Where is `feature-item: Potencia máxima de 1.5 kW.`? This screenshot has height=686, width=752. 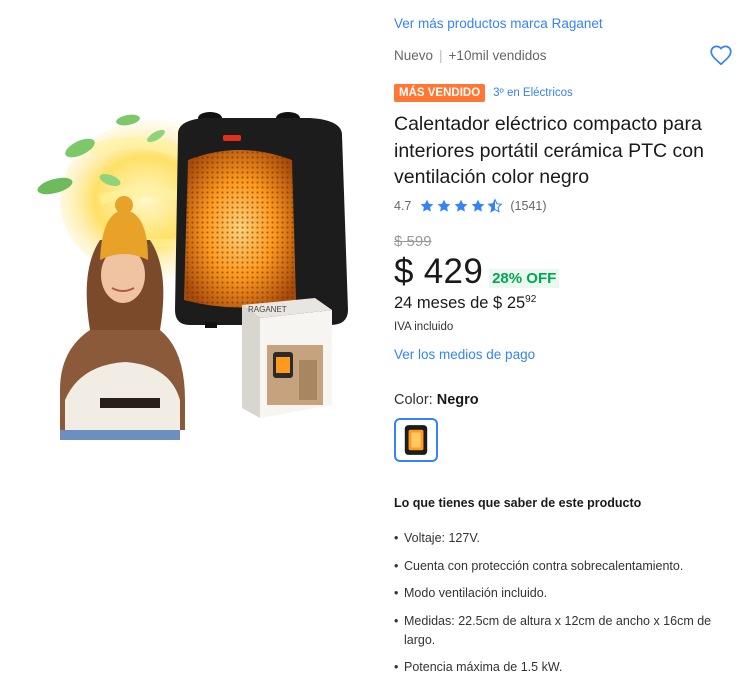
feature-item: Potencia máxima de 1.5 kW. is located at coordinates (566, 667).